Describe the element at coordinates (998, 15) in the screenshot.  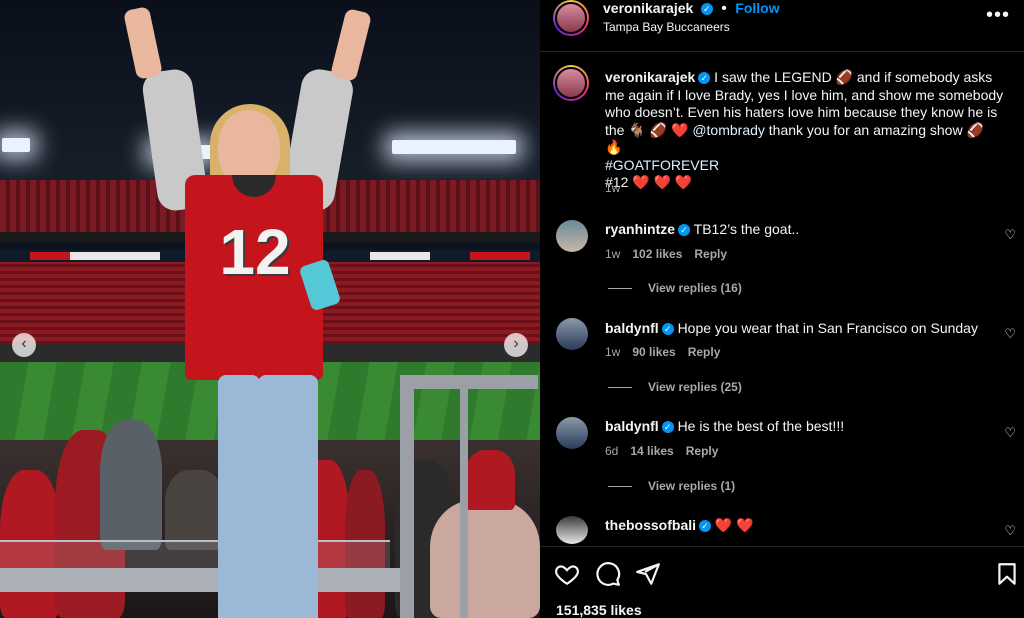
I see `more-options-icon: •••` at that location.